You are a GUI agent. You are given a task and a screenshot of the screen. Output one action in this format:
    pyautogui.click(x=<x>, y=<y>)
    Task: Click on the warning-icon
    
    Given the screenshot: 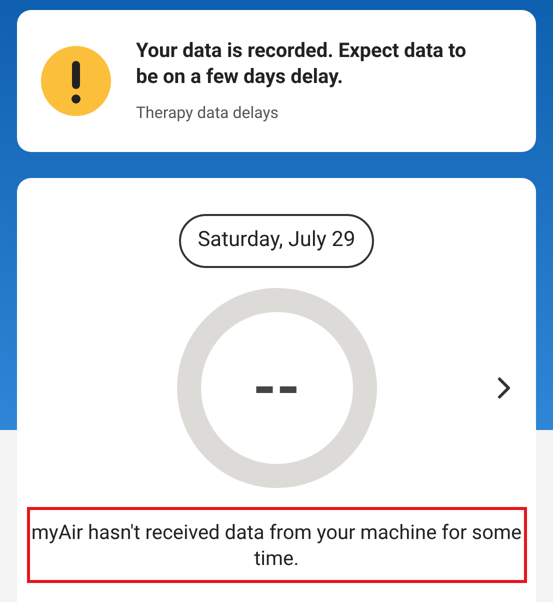 What is the action you would take?
    pyautogui.click(x=76, y=81)
    